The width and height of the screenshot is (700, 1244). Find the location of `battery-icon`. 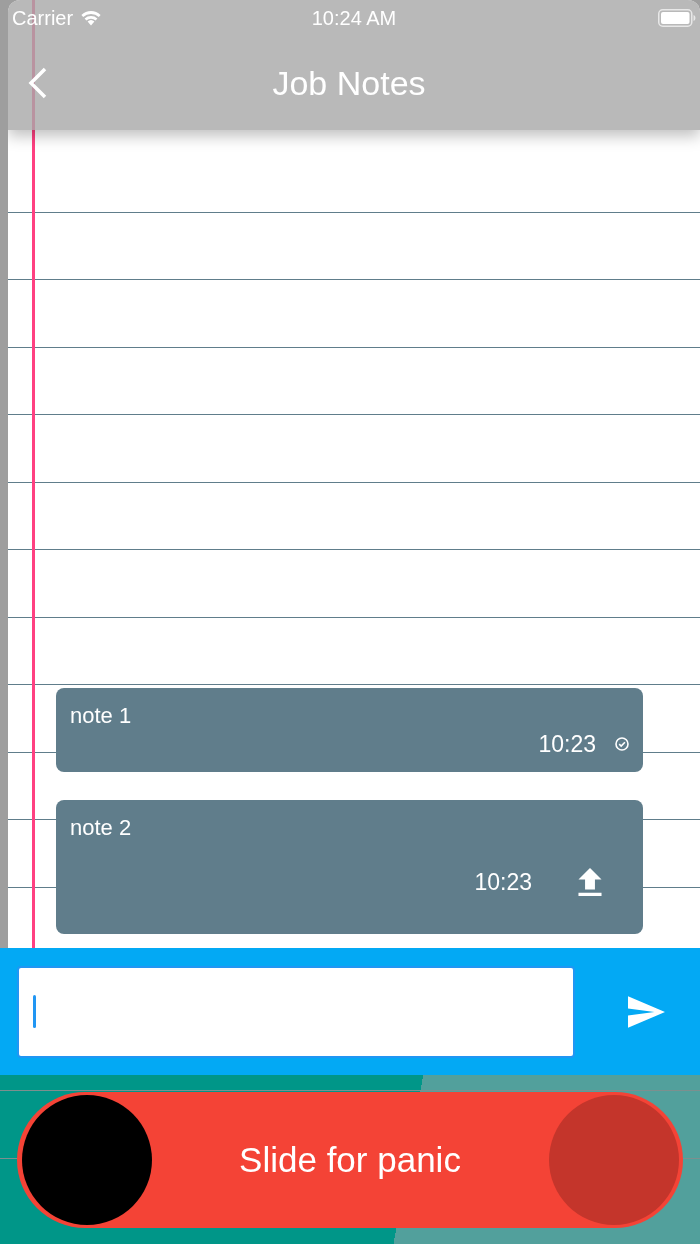

battery-icon is located at coordinates (677, 18).